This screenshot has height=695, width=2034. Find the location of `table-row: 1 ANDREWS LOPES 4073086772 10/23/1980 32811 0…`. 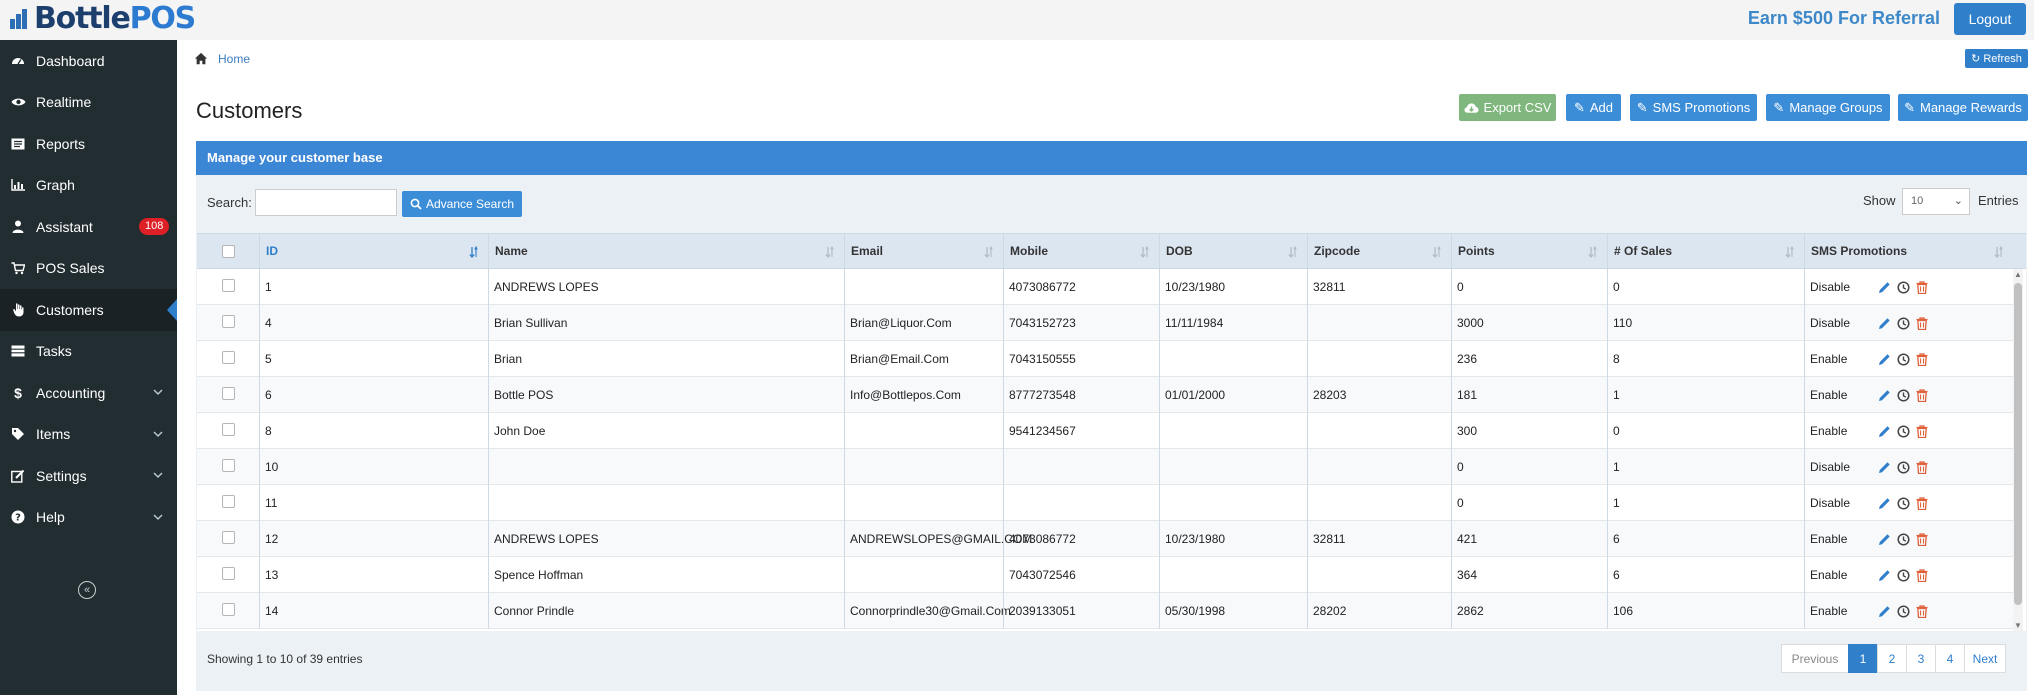

table-row: 1 ANDREWS LOPES 4073086772 10/23/1980 32811 0… is located at coordinates (1105, 287).